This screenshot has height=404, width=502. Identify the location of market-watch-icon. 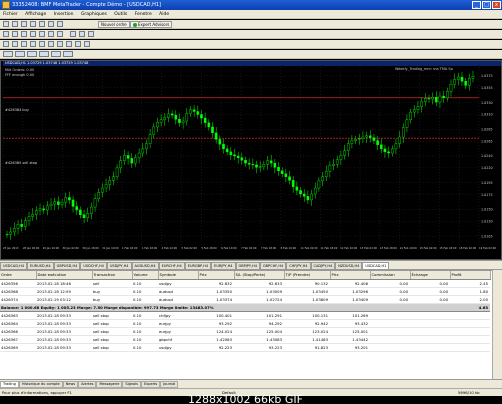
(24, 24).